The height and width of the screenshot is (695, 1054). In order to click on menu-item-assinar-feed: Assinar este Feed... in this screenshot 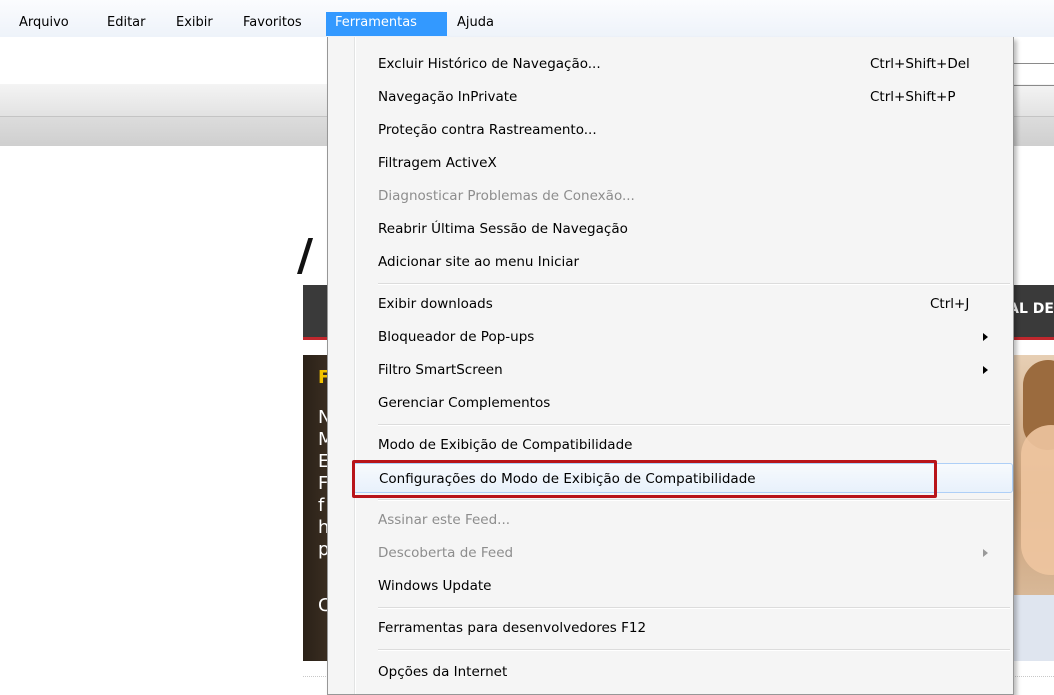, I will do `click(683, 520)`.